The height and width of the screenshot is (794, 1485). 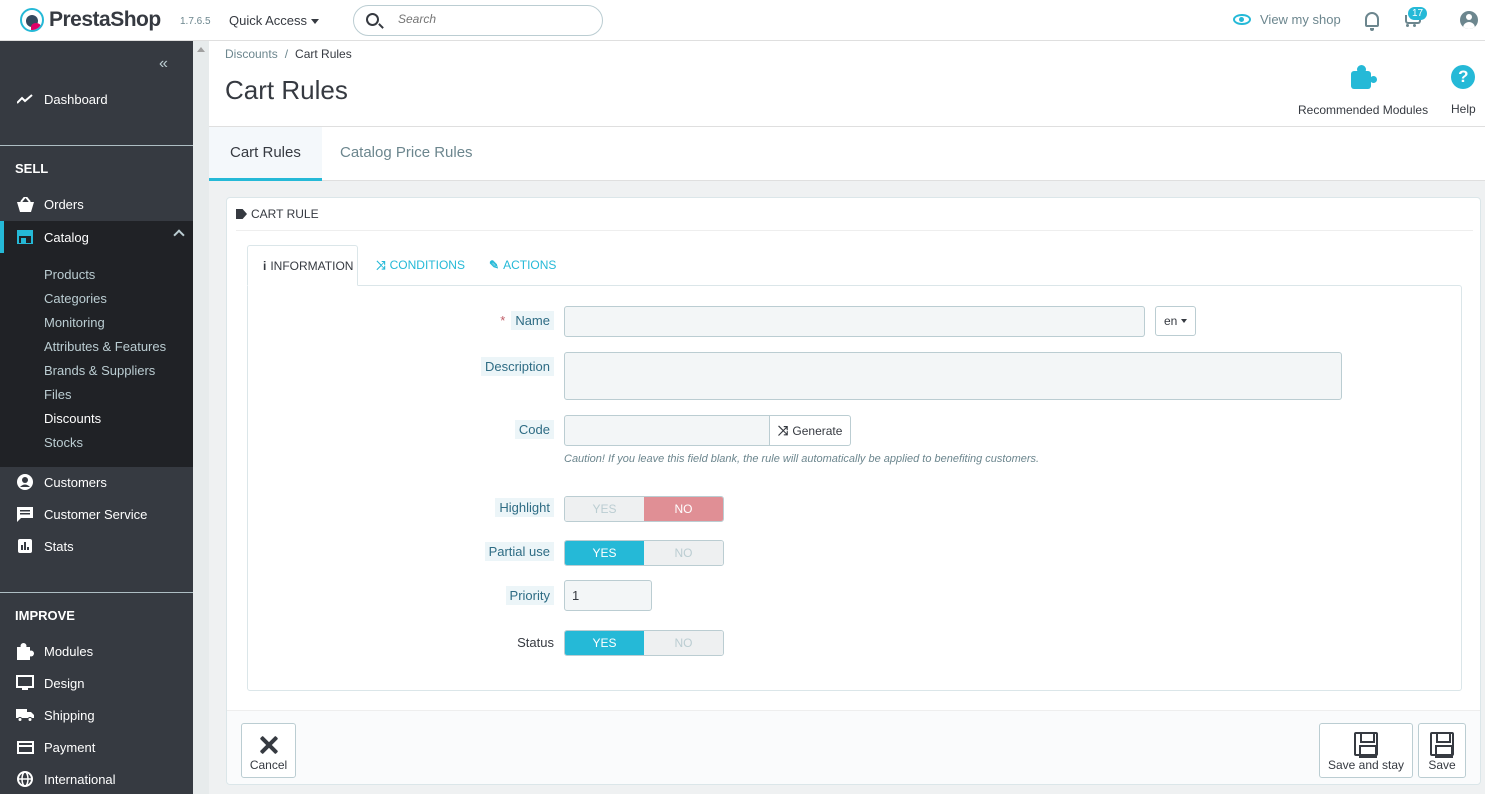 I want to click on tab-catalog-price-rules: Catalog Price Rules, so click(x=406, y=154).